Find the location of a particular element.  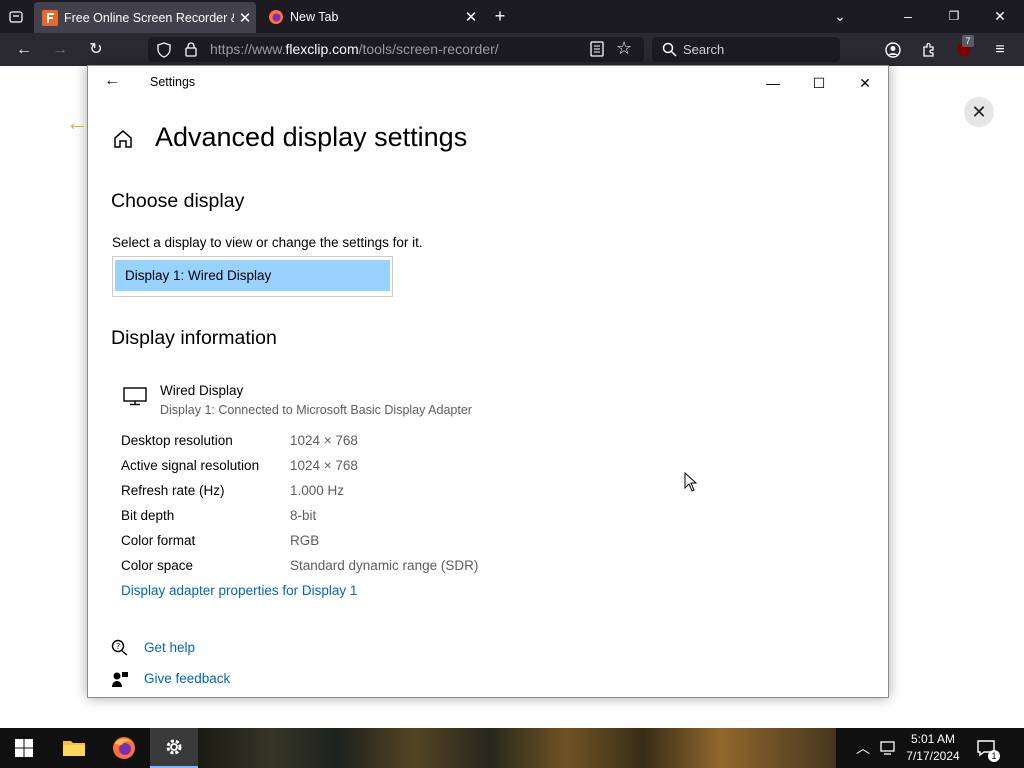

info-row-color-space: Color space Standard dynamic range (SDR) is located at coordinates (371, 568).